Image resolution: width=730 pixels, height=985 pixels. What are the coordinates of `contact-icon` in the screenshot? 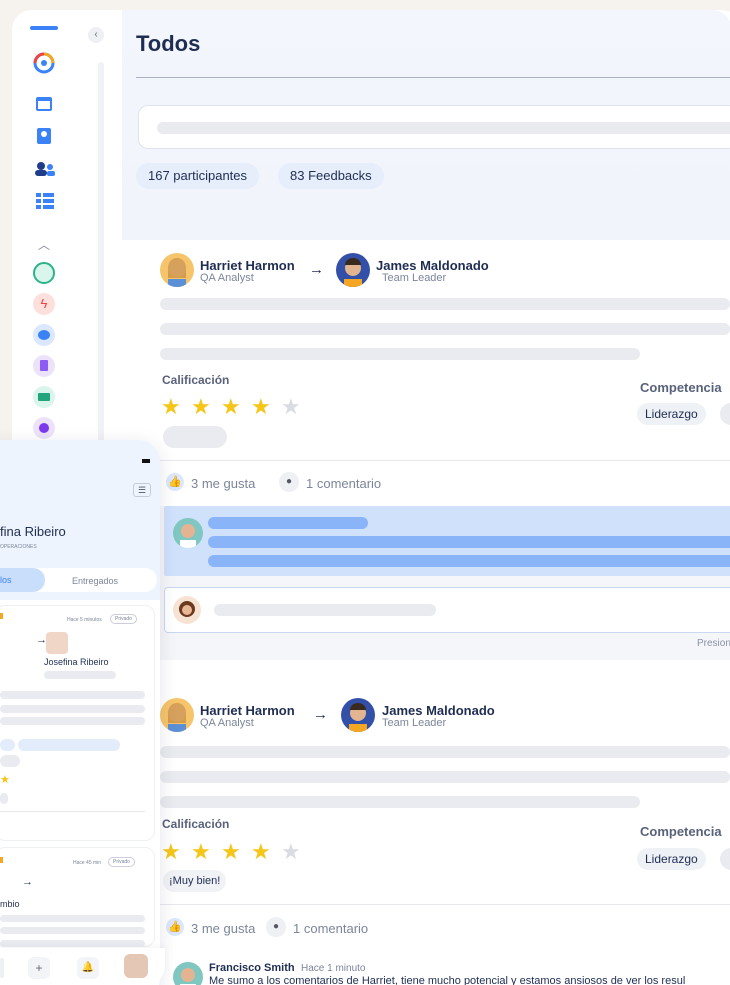 It's located at (46, 137).